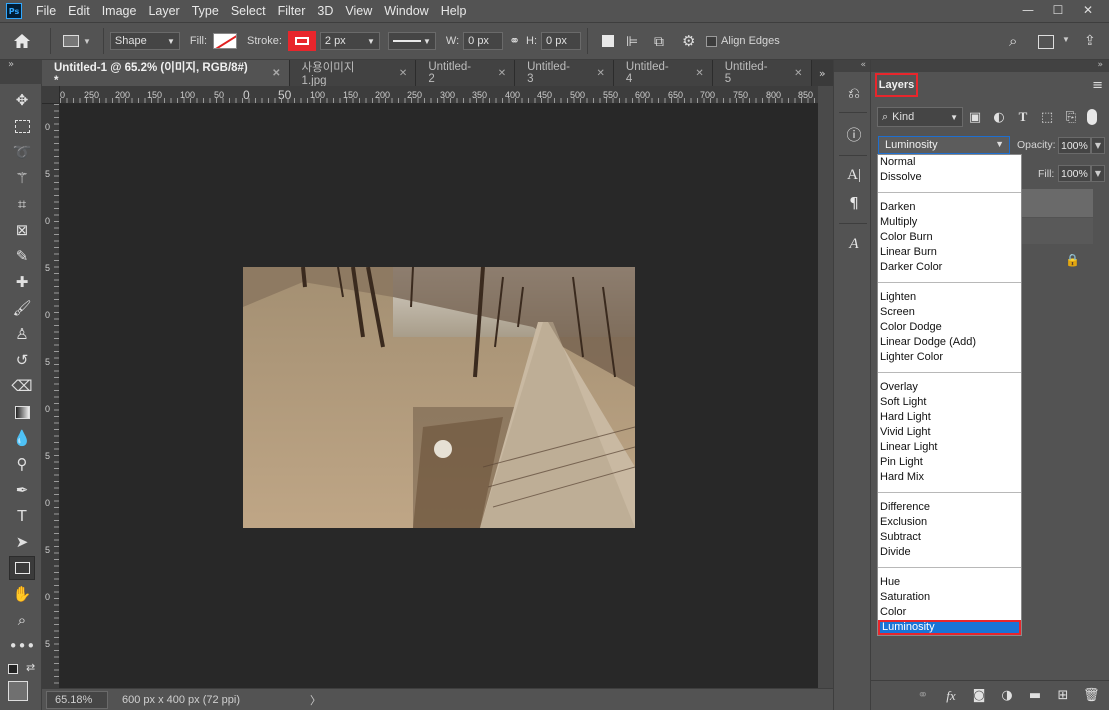 This screenshot has height=710, width=1109. Describe the element at coordinates (1091, 695) in the screenshot. I see `trash-icon: 🗑` at that location.